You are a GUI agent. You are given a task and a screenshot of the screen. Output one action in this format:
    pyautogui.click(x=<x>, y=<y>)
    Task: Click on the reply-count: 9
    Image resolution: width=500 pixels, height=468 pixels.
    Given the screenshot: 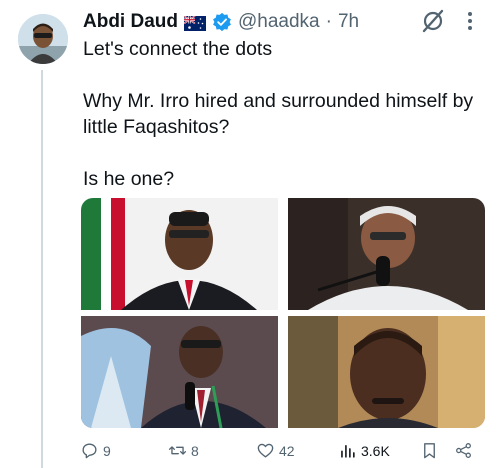 What is the action you would take?
    pyautogui.click(x=107, y=450)
    